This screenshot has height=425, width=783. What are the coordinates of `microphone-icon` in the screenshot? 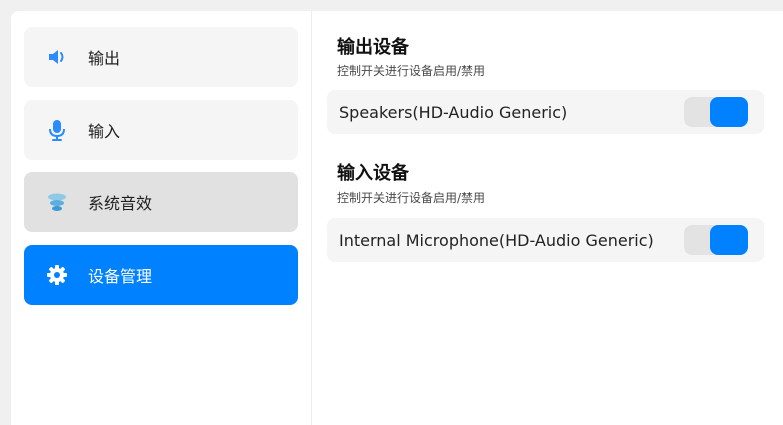 It's located at (57, 130).